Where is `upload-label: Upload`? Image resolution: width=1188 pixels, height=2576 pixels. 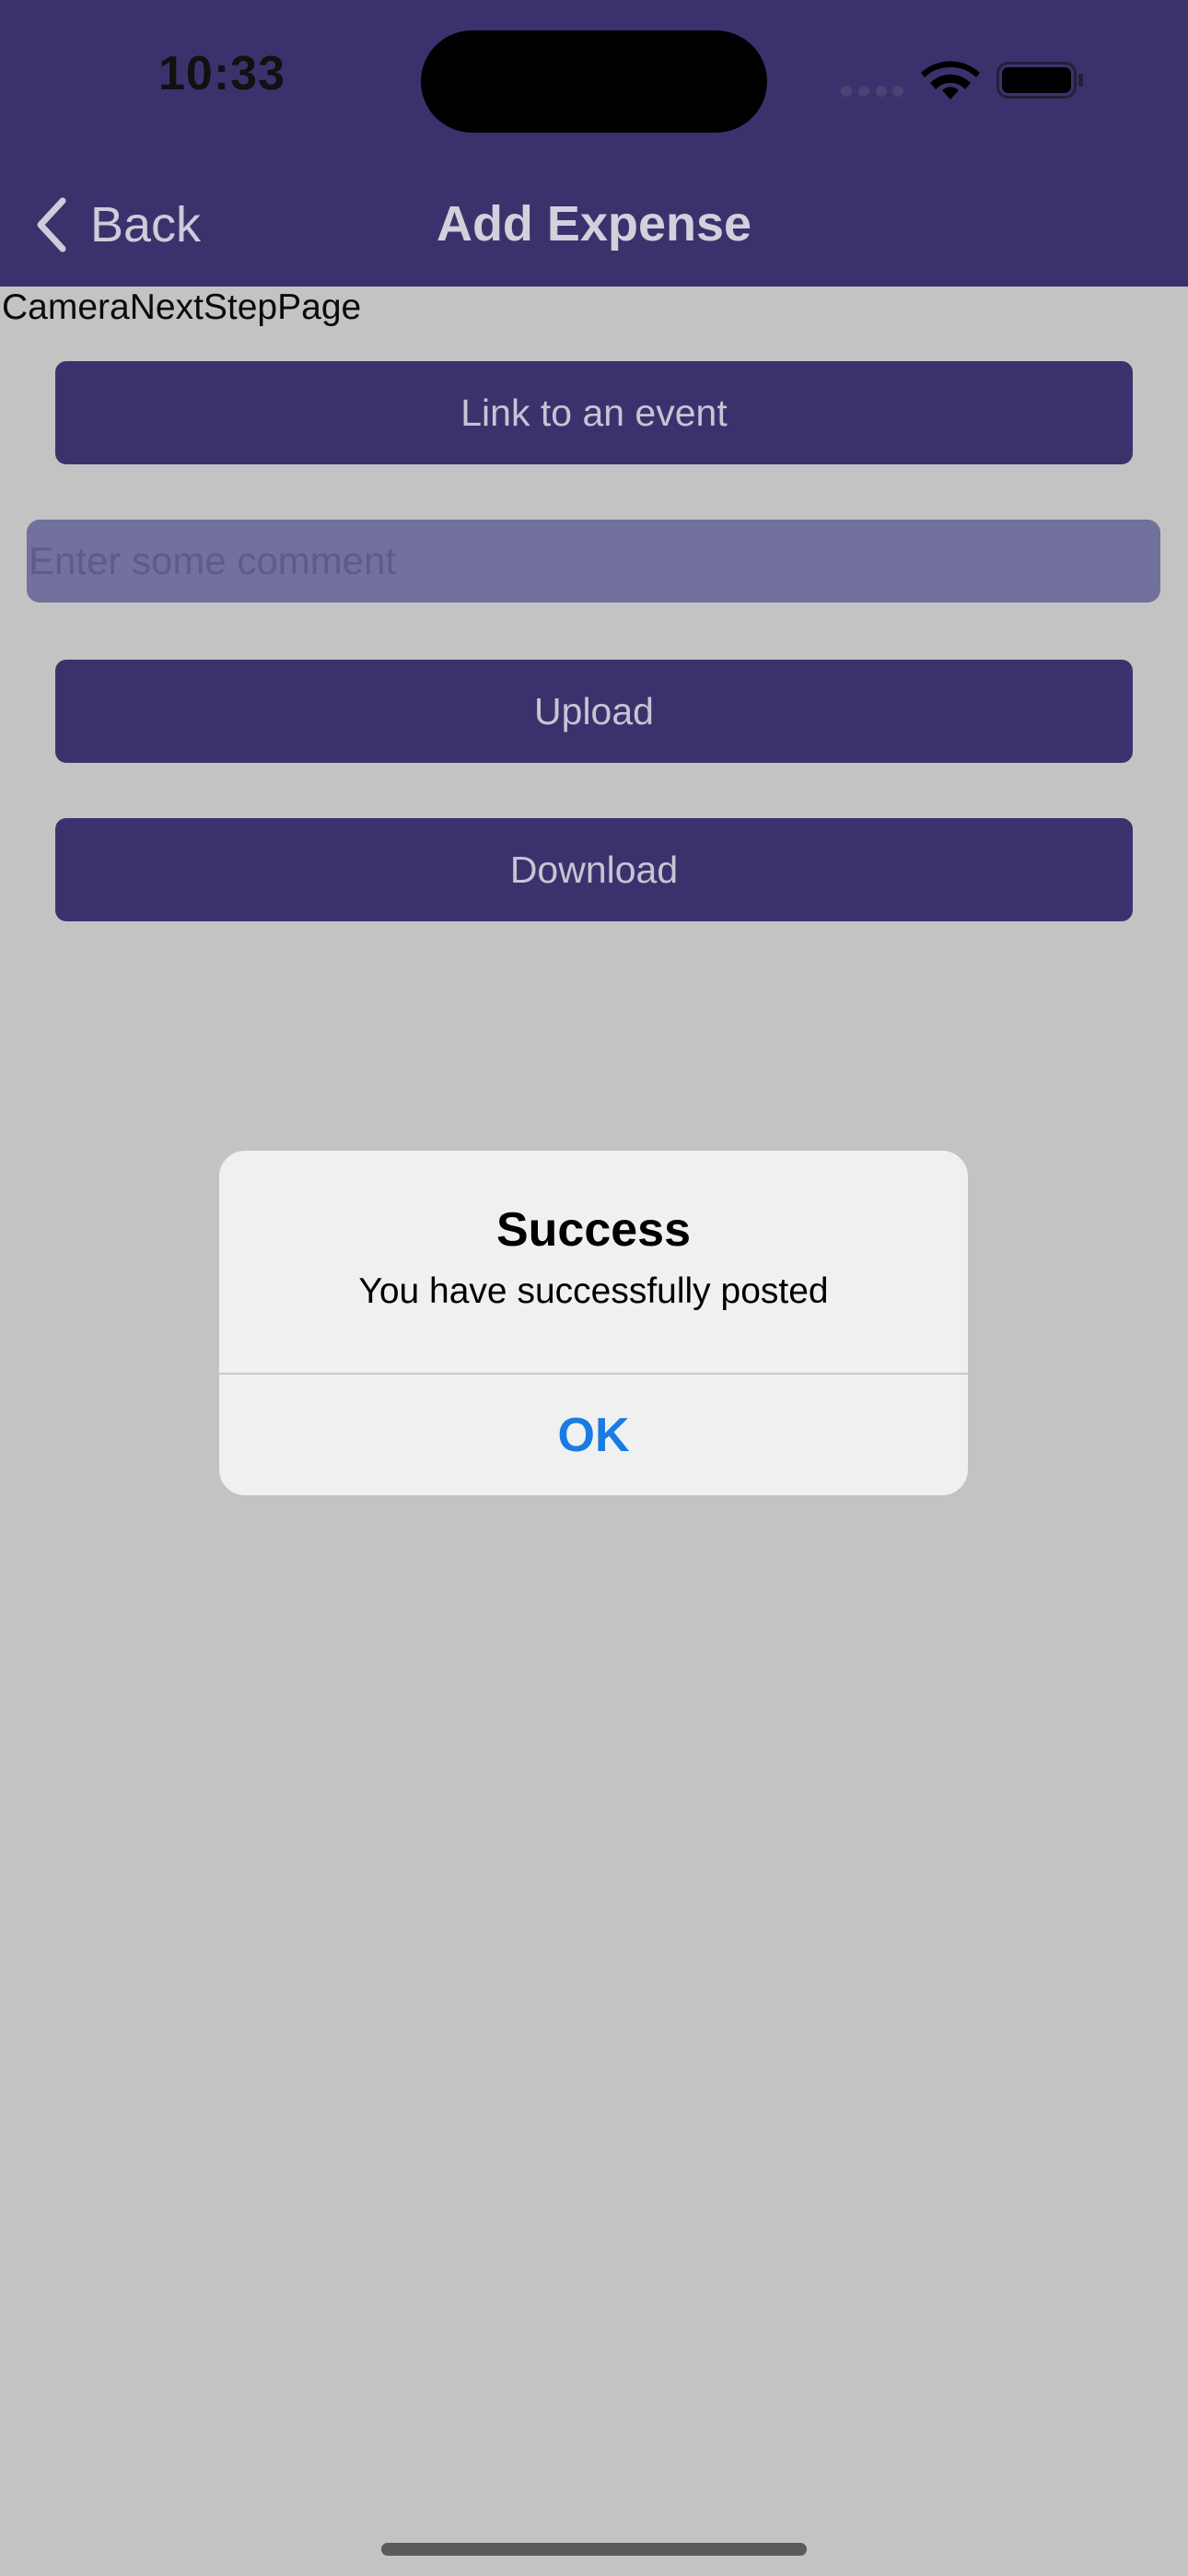 upload-label: Upload is located at coordinates (594, 710).